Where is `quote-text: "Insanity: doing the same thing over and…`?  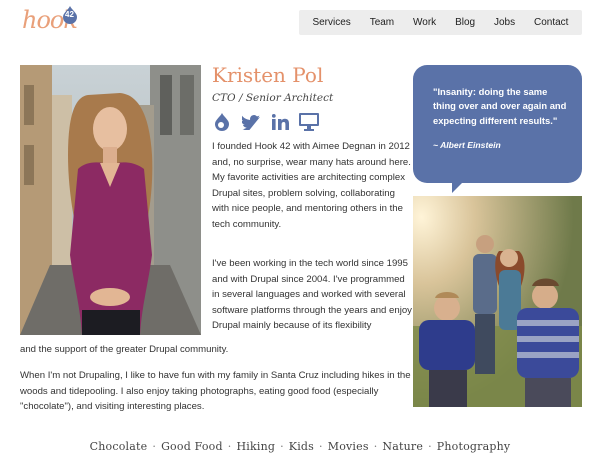 quote-text: "Insanity: doing the same thing over and… is located at coordinates (500, 106).